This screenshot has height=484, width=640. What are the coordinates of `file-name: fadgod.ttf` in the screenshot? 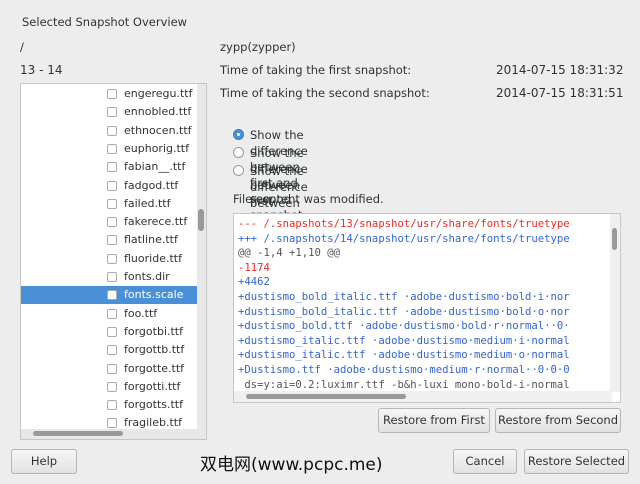 It's located at (151, 185).